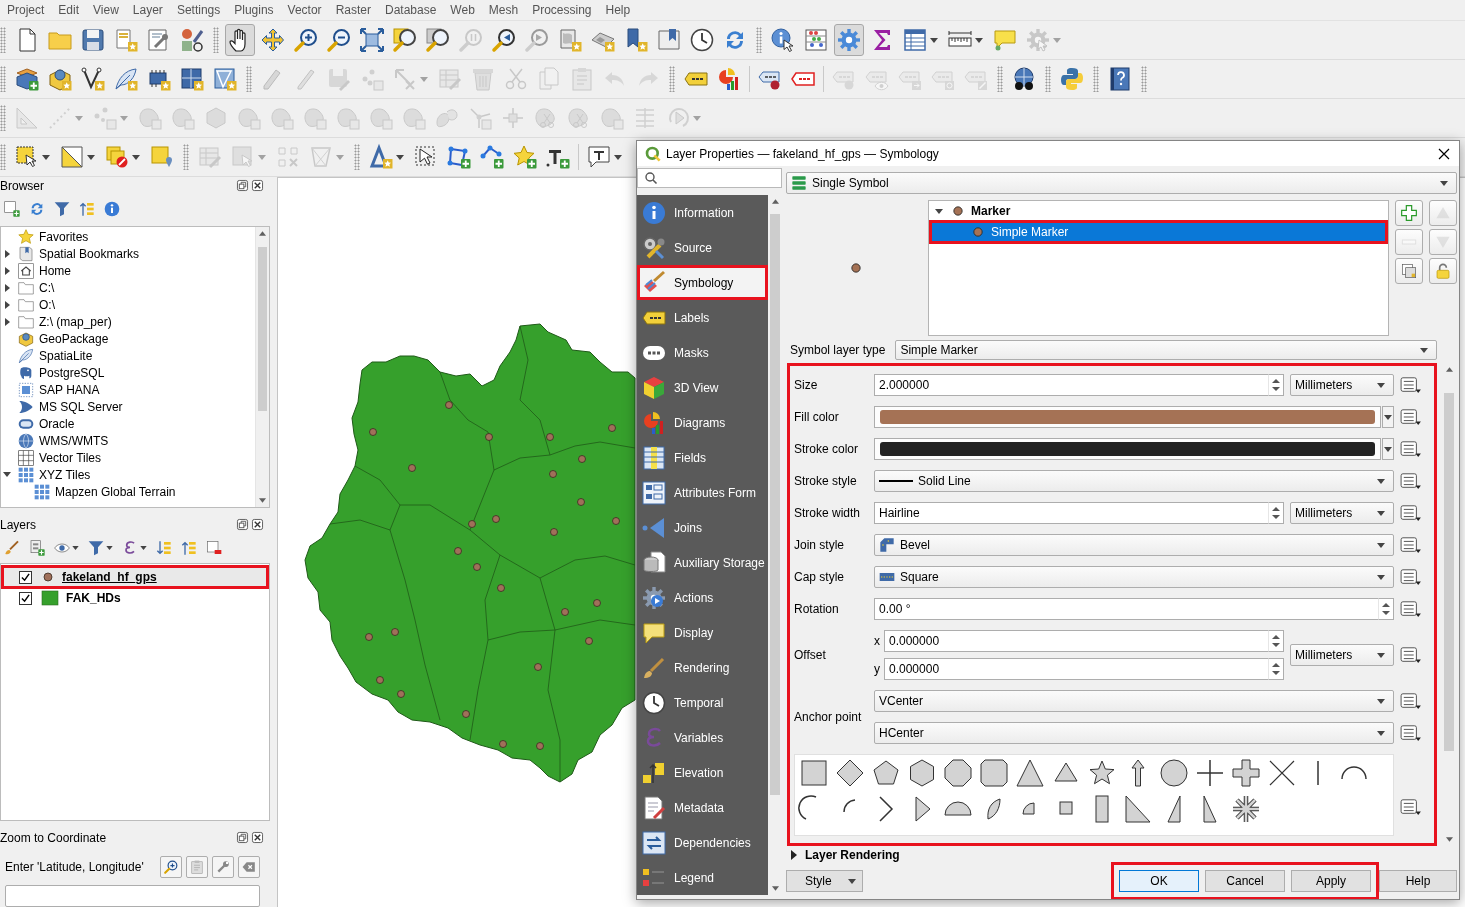 The image size is (1465, 907). Describe the element at coordinates (1134, 701) in the screenshot. I see `anchor-dropdown: VCenter` at that location.